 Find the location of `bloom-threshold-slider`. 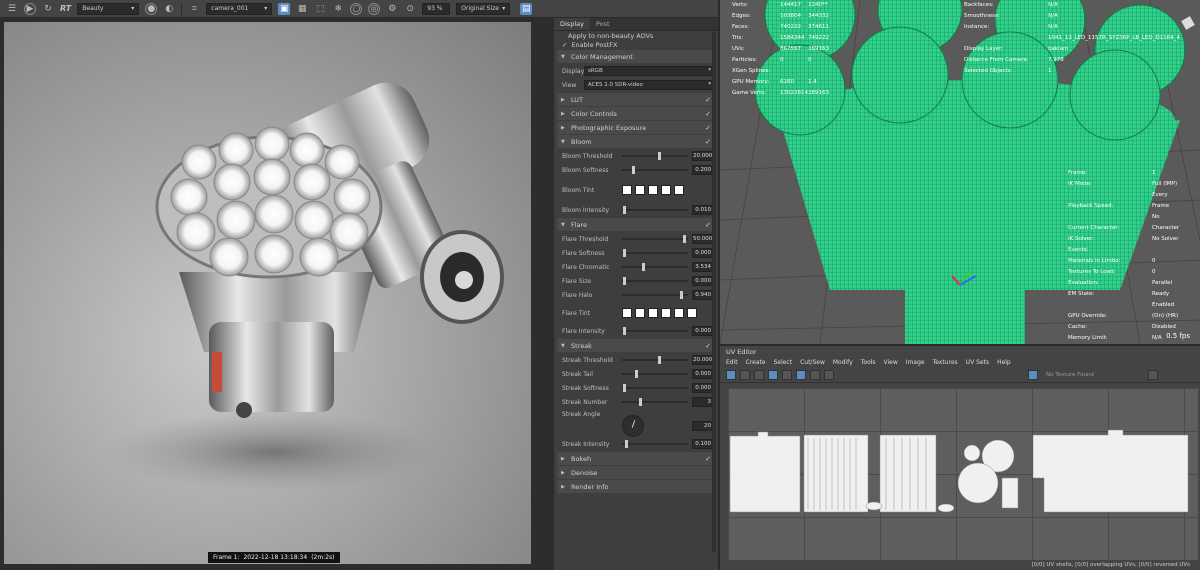

bloom-threshold-slider is located at coordinates (655, 156).